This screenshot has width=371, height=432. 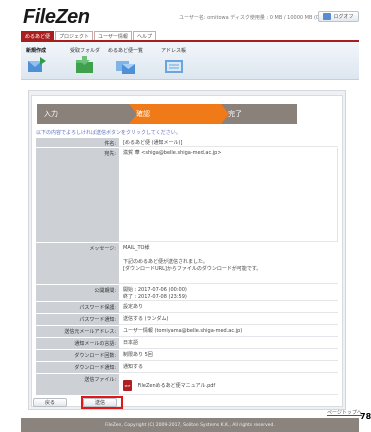 I want to click on step-input: 入力, so click(x=83, y=114).